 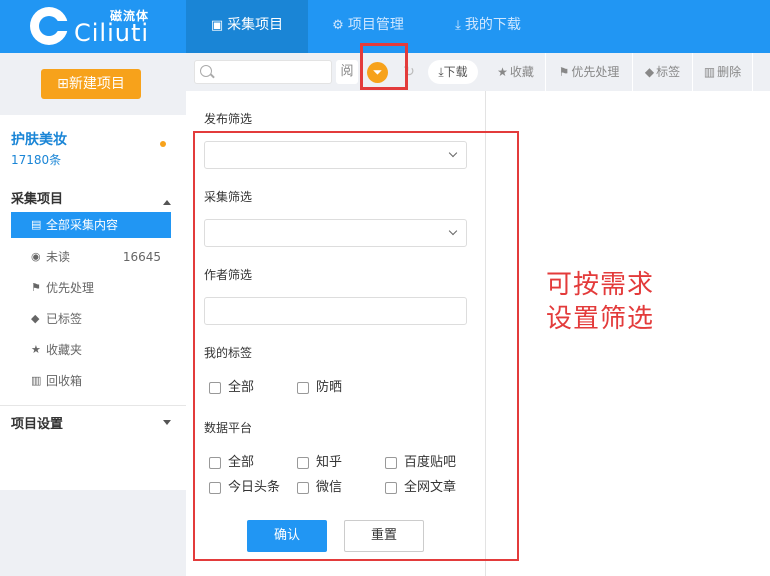 What do you see at coordinates (91, 381) in the screenshot?
I see `sidebar-item-recycle-bin: ▥ 回收箱` at bounding box center [91, 381].